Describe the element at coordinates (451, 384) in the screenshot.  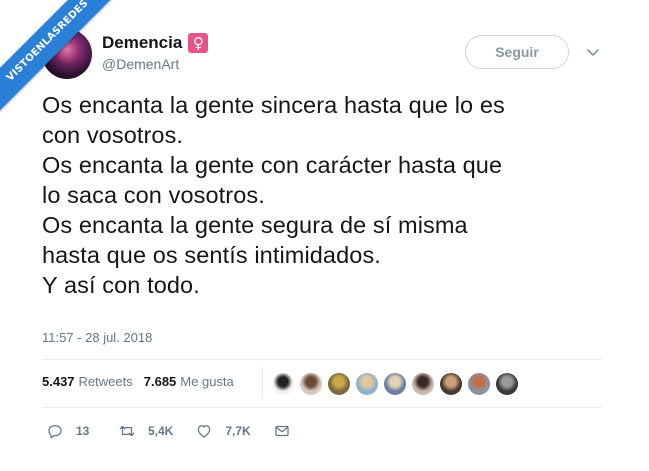
I see `liker-7-avatar` at that location.